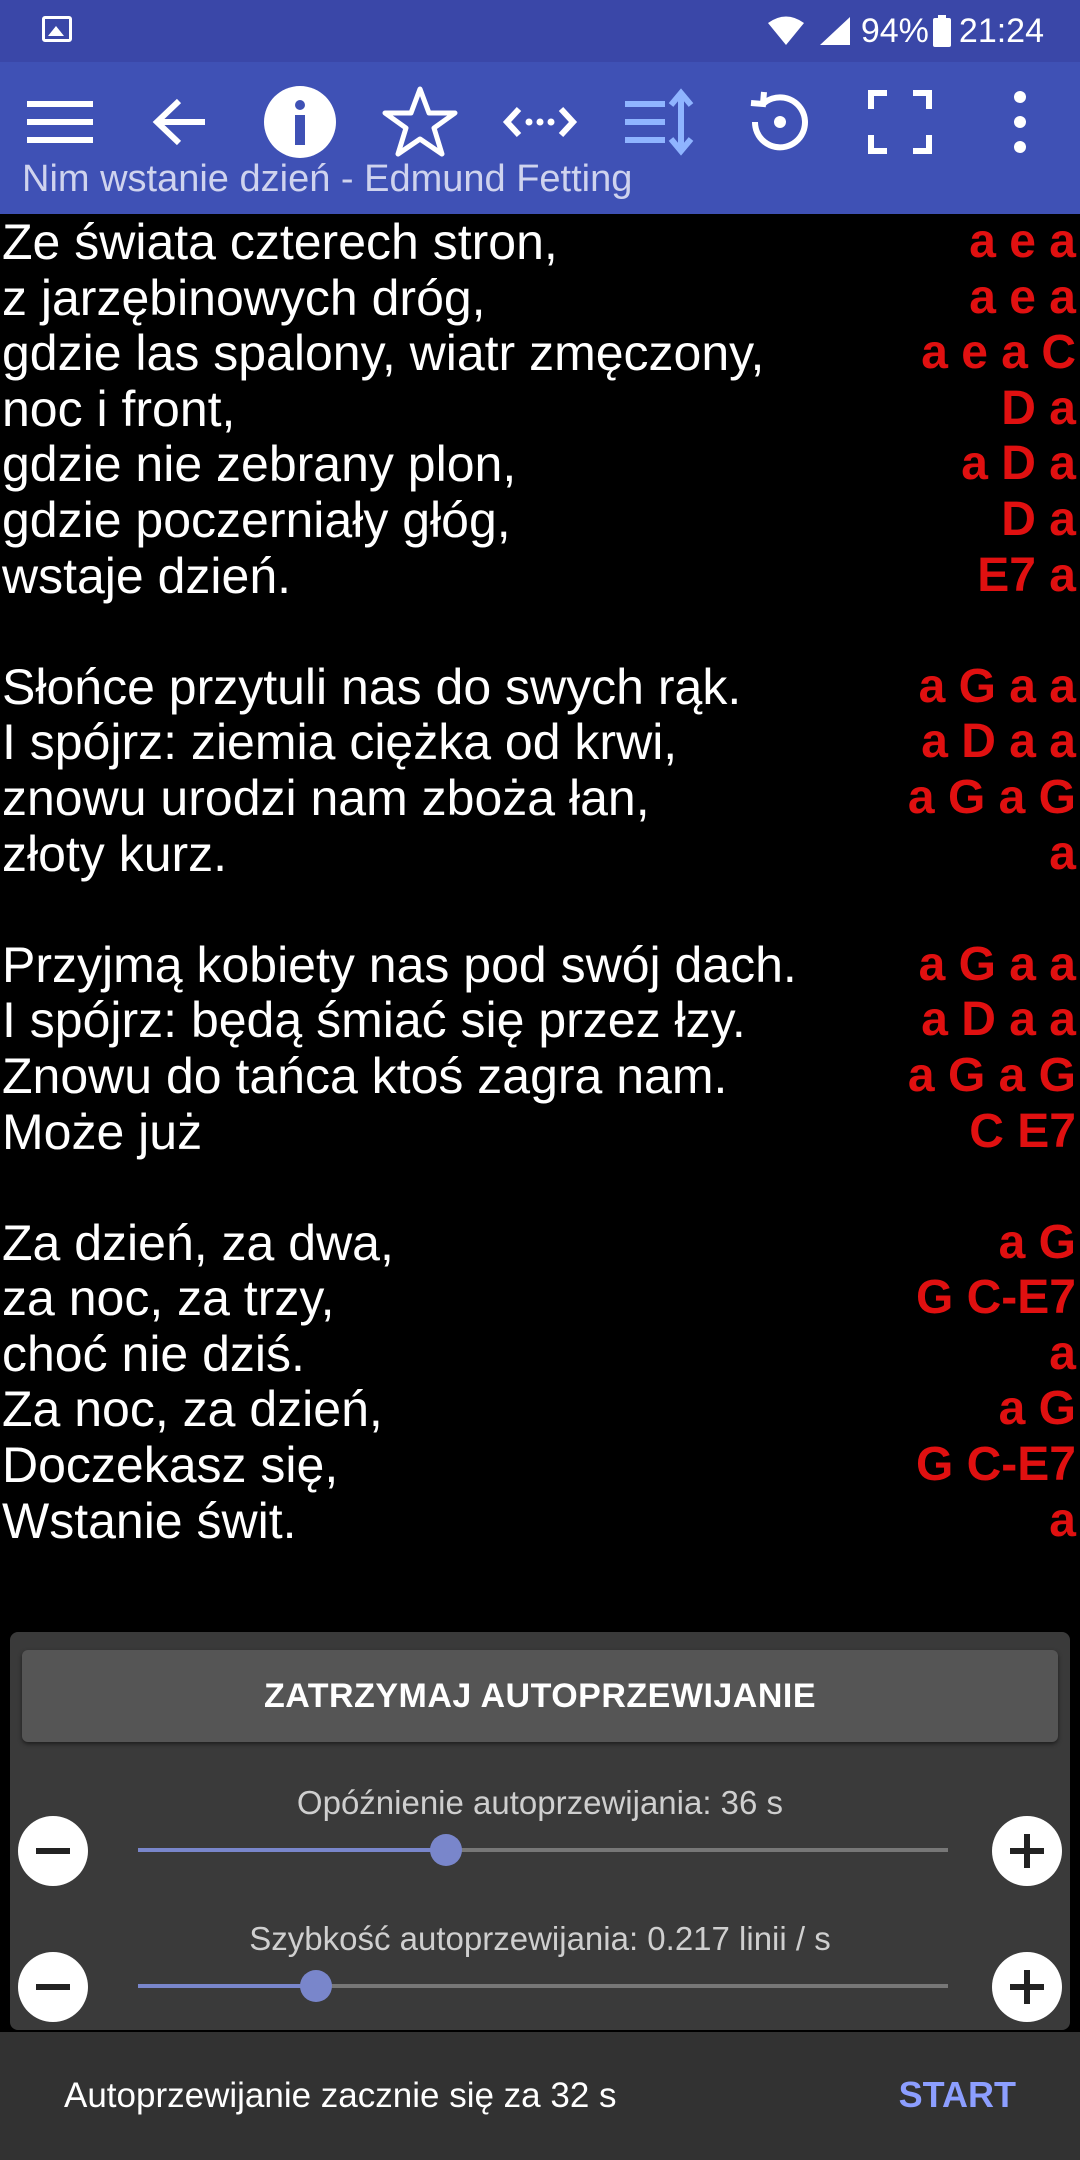 The image size is (1080, 2160). I want to click on app-toolbar: Nim wstanie dzień - Edmund Fetting, so click(540, 138).